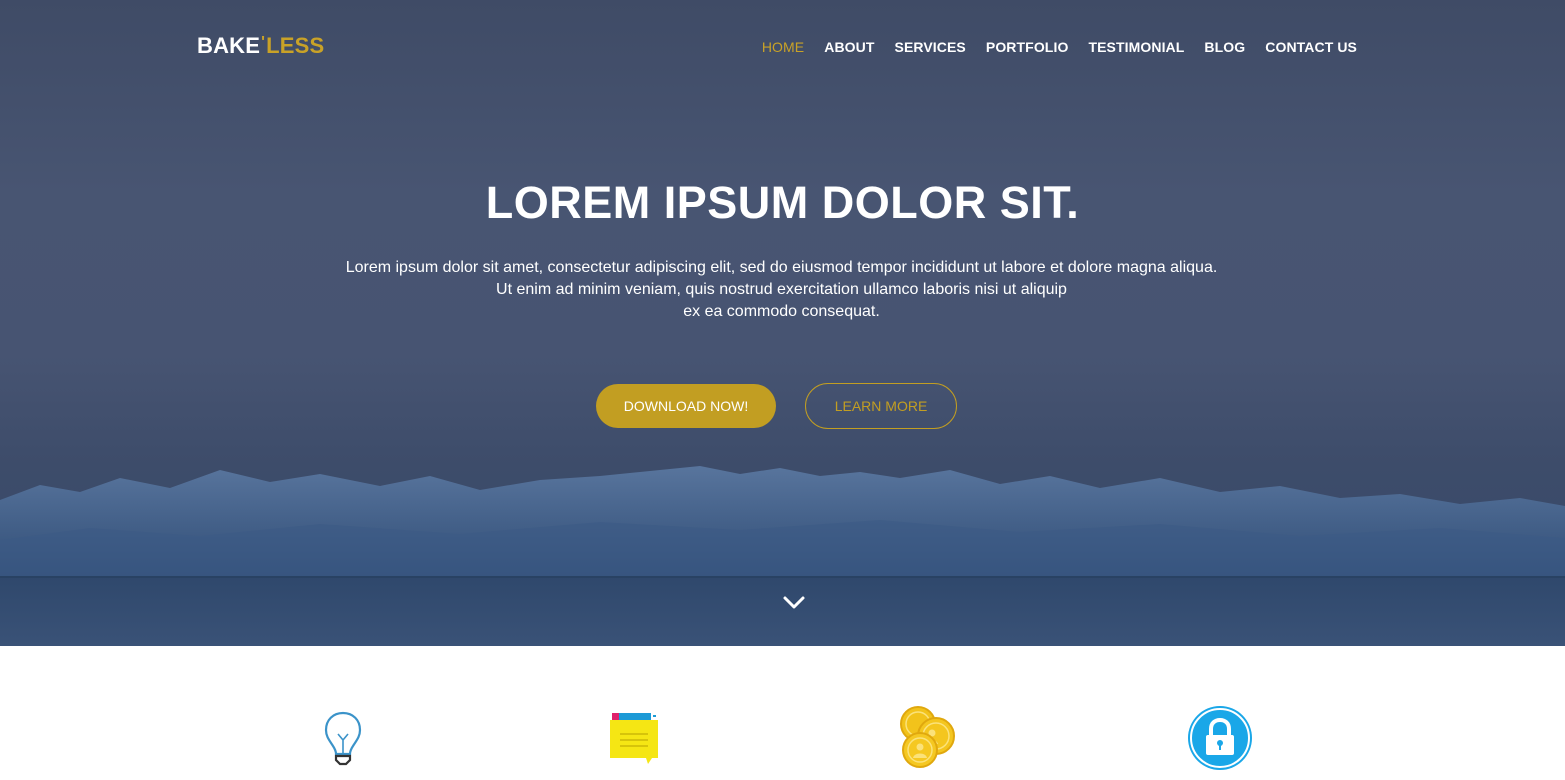 Image resolution: width=1565 pixels, height=780 pixels. Describe the element at coordinates (781, 311) in the screenshot. I see `hero-description-line: ex ea commodo consequat.` at that location.